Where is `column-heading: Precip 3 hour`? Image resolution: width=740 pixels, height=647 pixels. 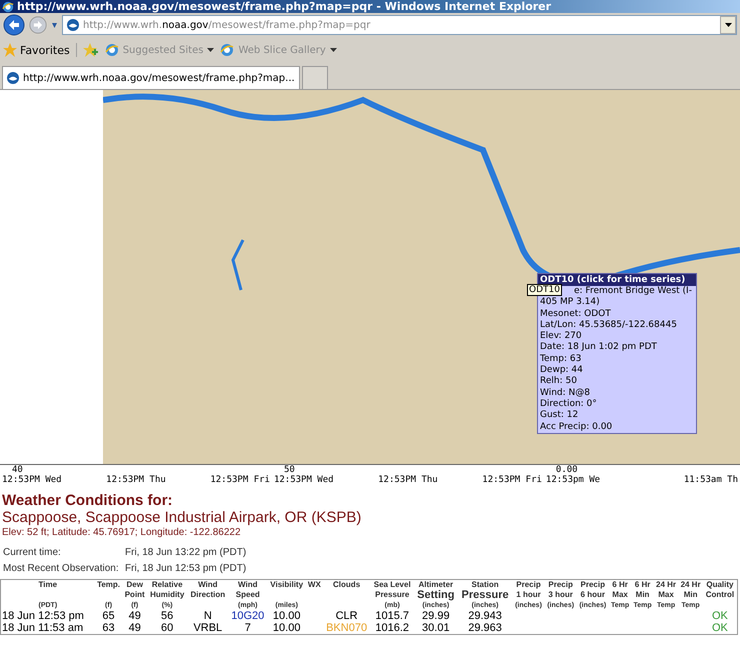
column-heading: Precip 3 hour is located at coordinates (560, 590).